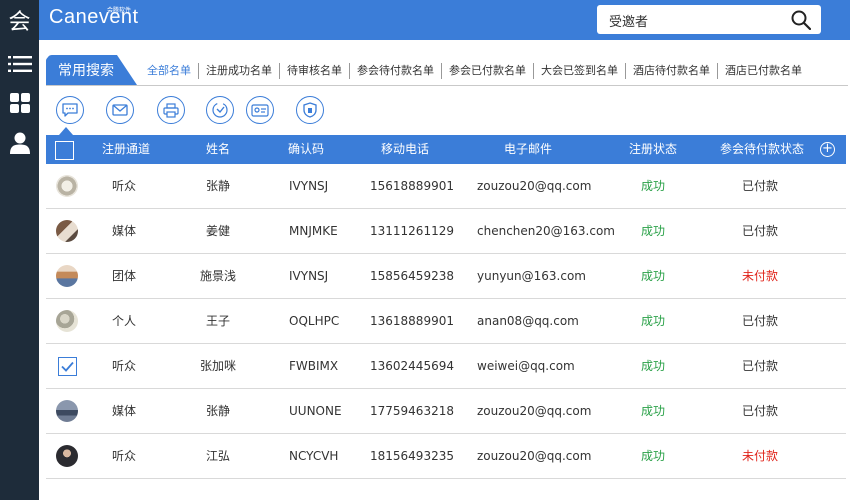  I want to click on sidebar-item-grid, so click(19, 103).